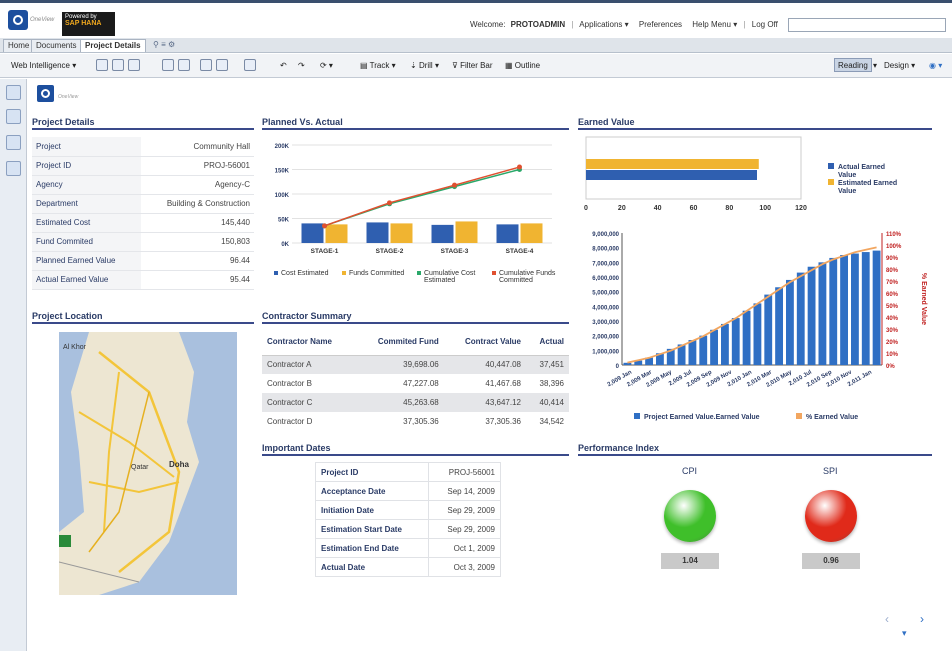 This screenshot has height=651, width=952. What do you see at coordinates (86, 147) in the screenshot?
I see `detail-label: Project` at bounding box center [86, 147].